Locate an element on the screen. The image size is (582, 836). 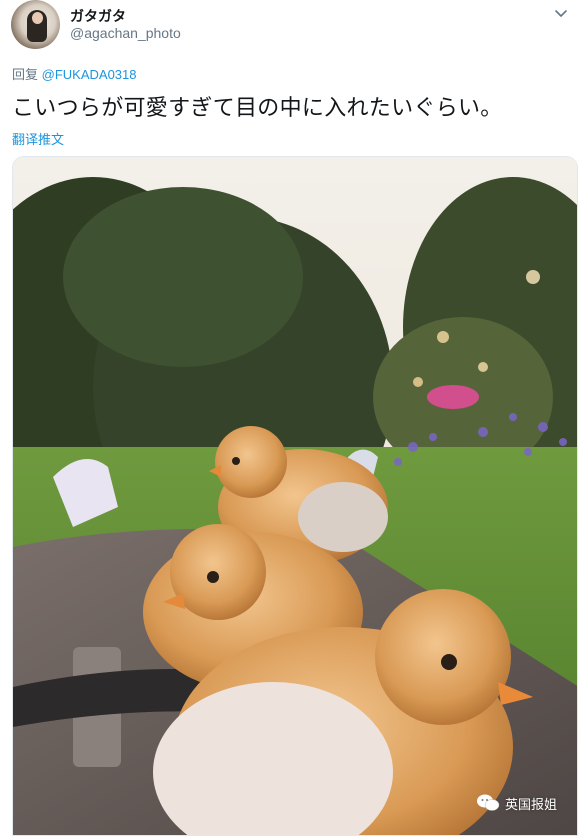
chevron-down-icon is located at coordinates (561, 14).